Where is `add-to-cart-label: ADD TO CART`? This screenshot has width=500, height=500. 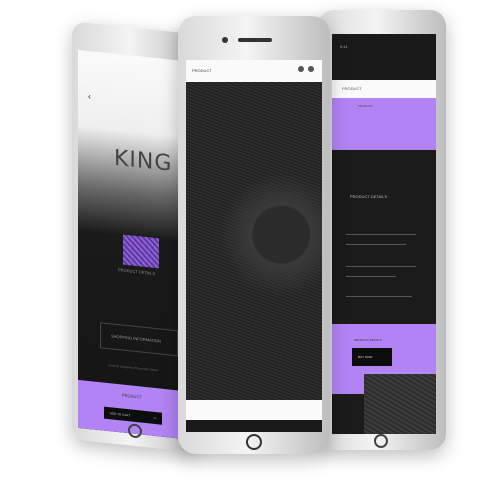 add-to-cart-label: ADD TO CART is located at coordinates (120, 414).